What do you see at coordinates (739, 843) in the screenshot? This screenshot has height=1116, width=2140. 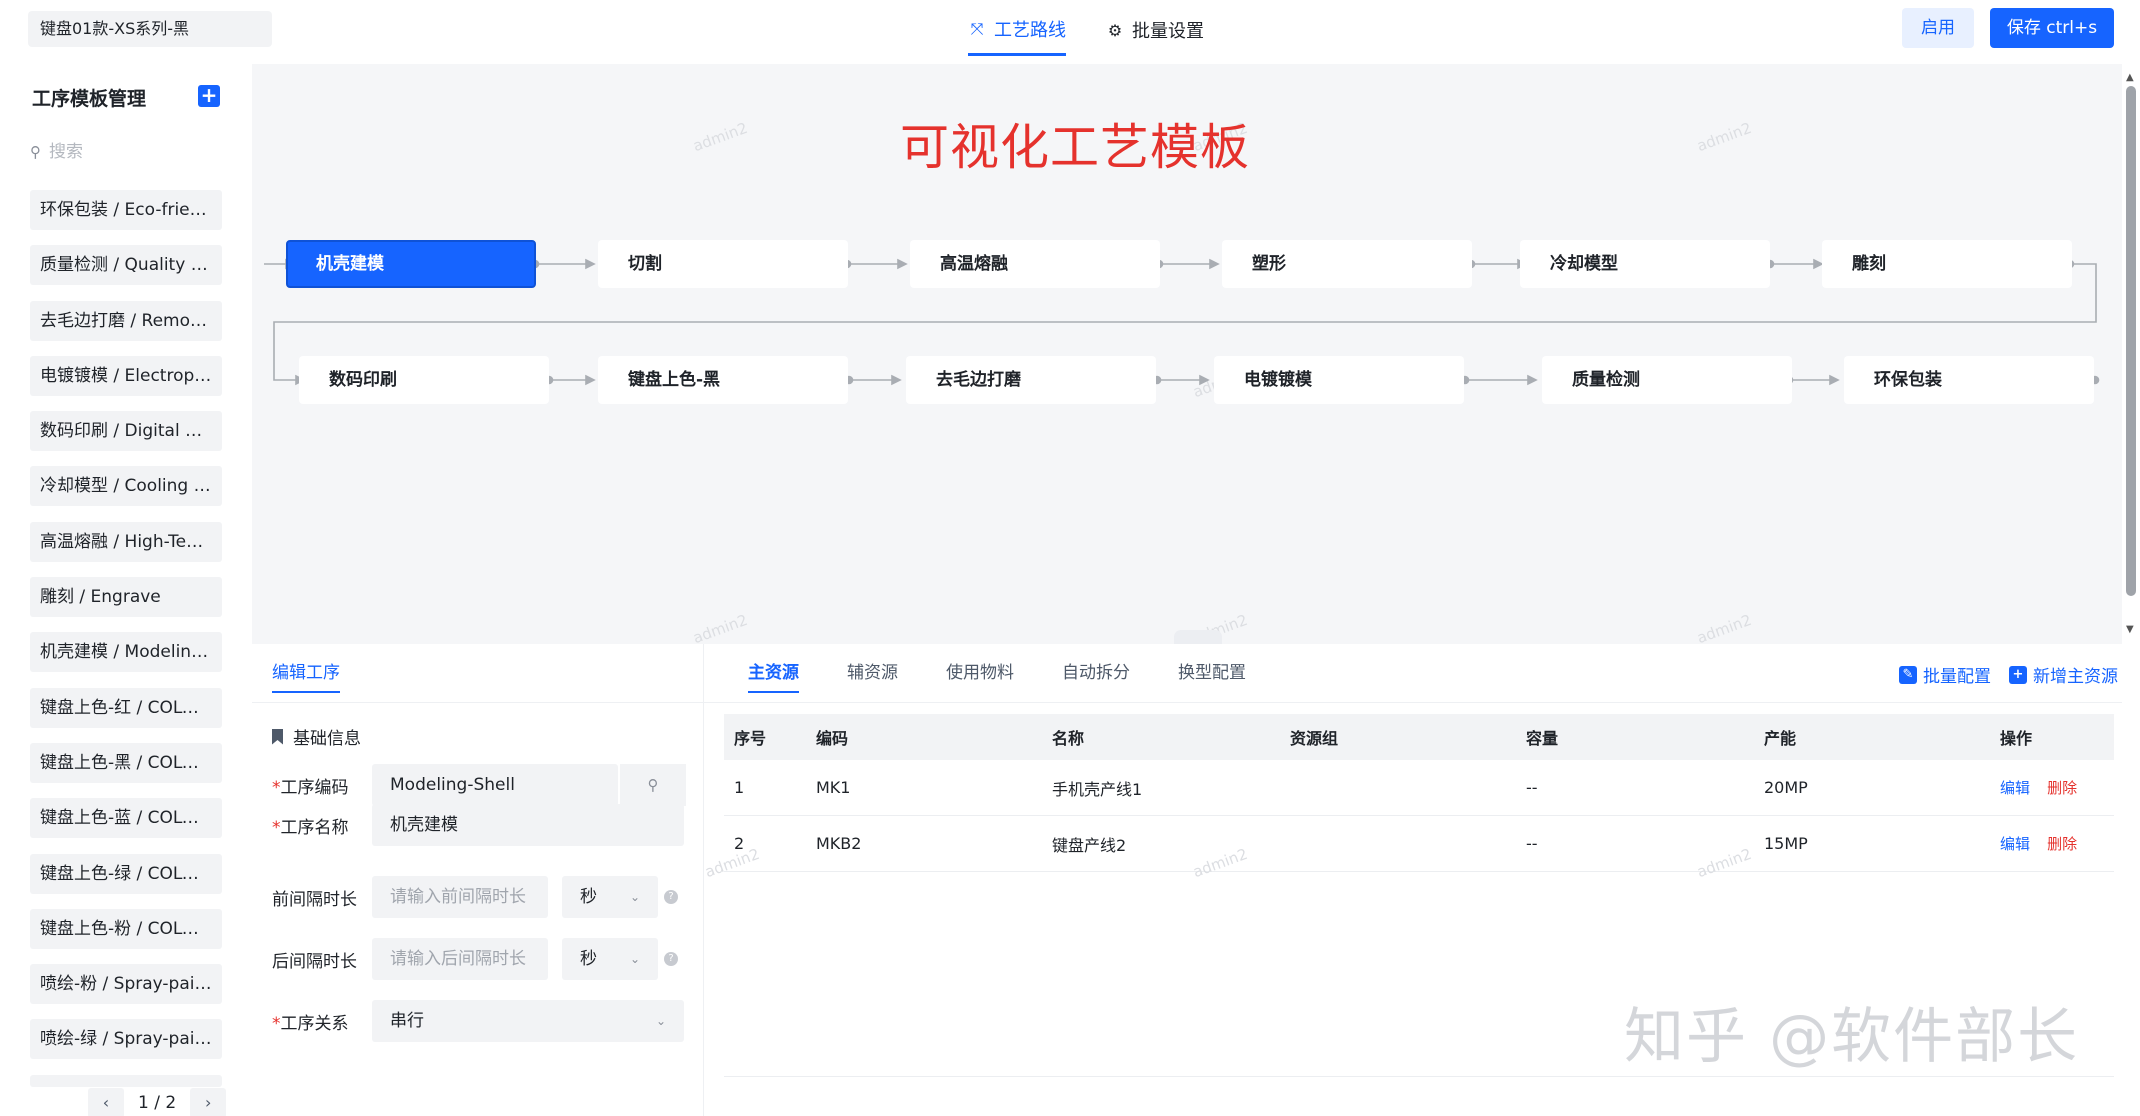 I see `cell-no: 2` at bounding box center [739, 843].